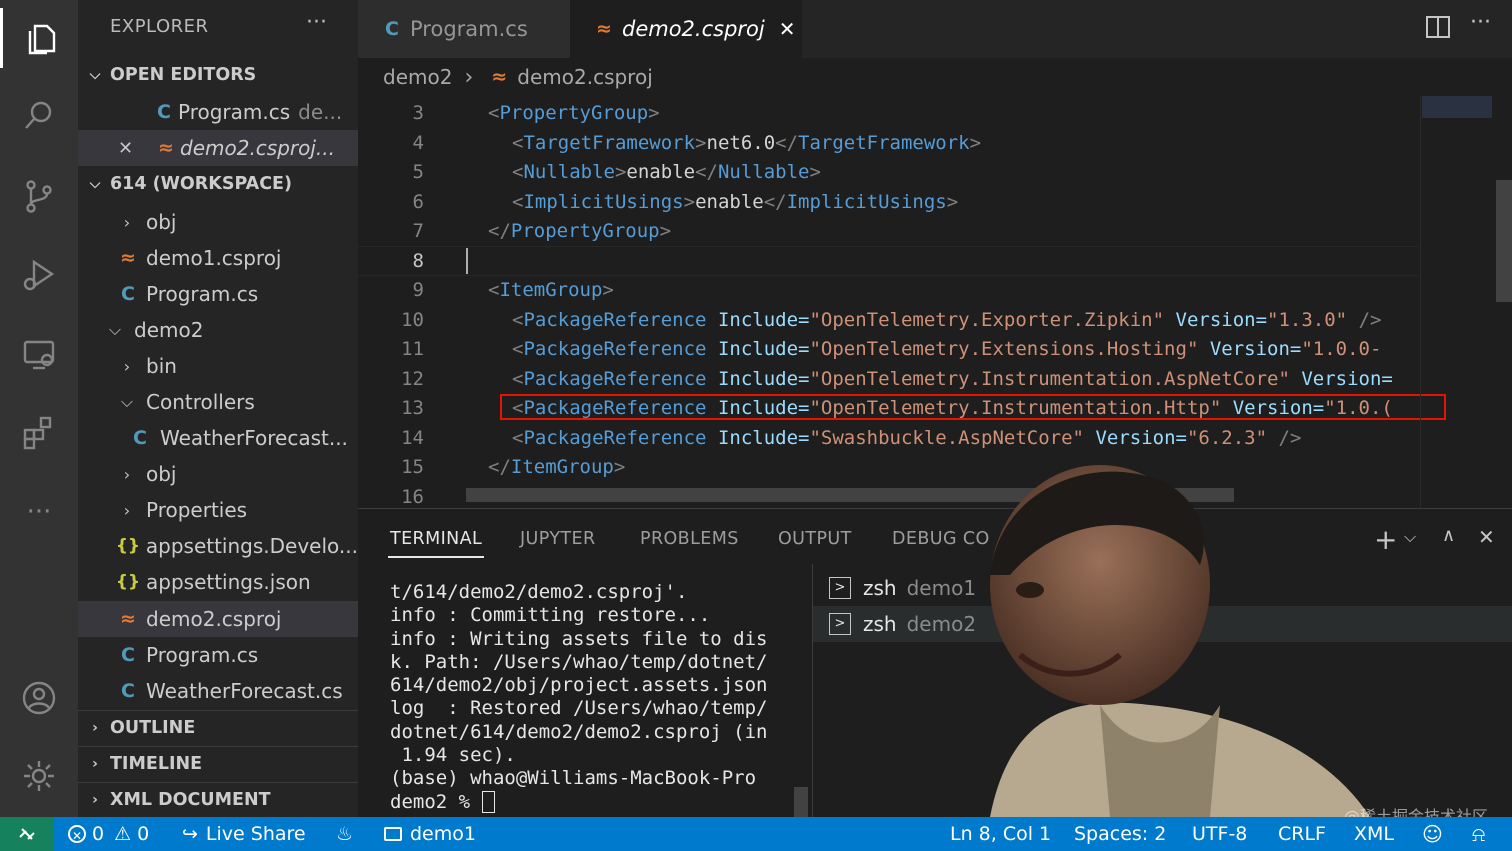 This screenshot has width=1512, height=851. What do you see at coordinates (39, 116) in the screenshot?
I see `search-icon` at bounding box center [39, 116].